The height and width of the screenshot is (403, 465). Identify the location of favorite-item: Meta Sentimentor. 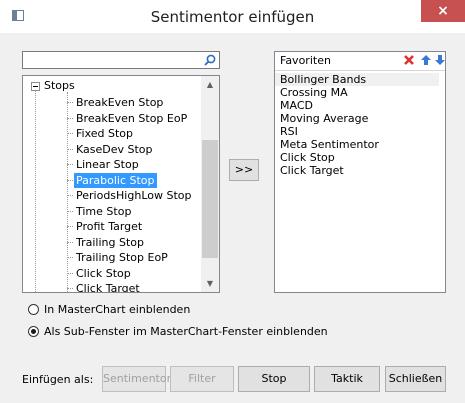
(360, 144).